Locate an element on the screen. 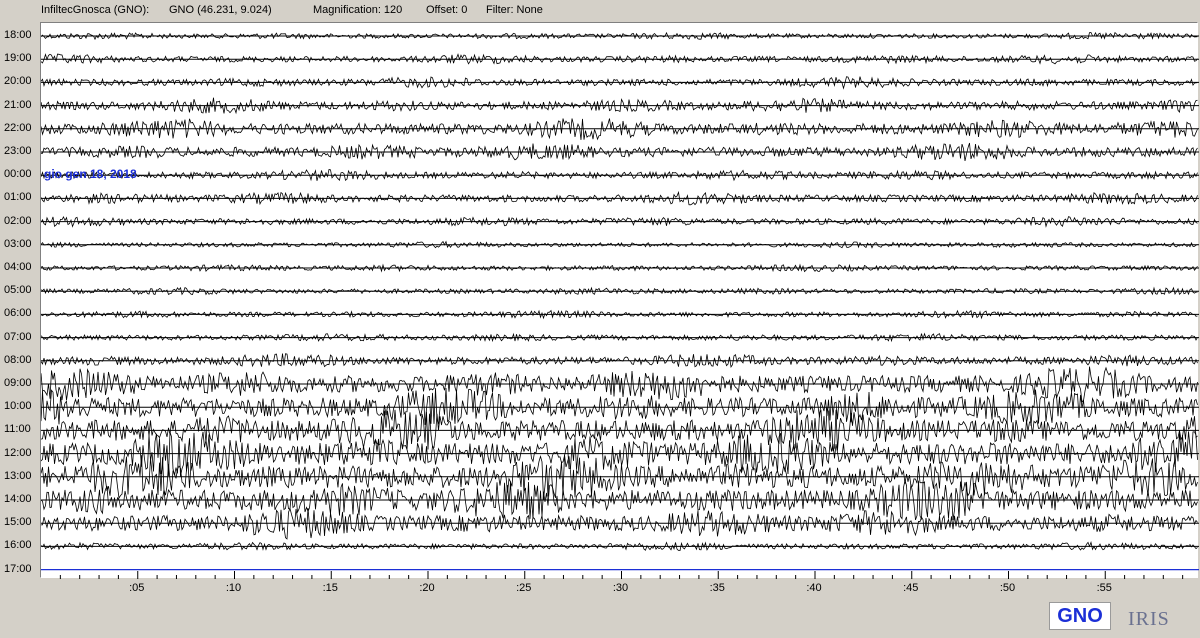 This screenshot has height=638, width=1200. minute-label: :50 is located at coordinates (1007, 588).